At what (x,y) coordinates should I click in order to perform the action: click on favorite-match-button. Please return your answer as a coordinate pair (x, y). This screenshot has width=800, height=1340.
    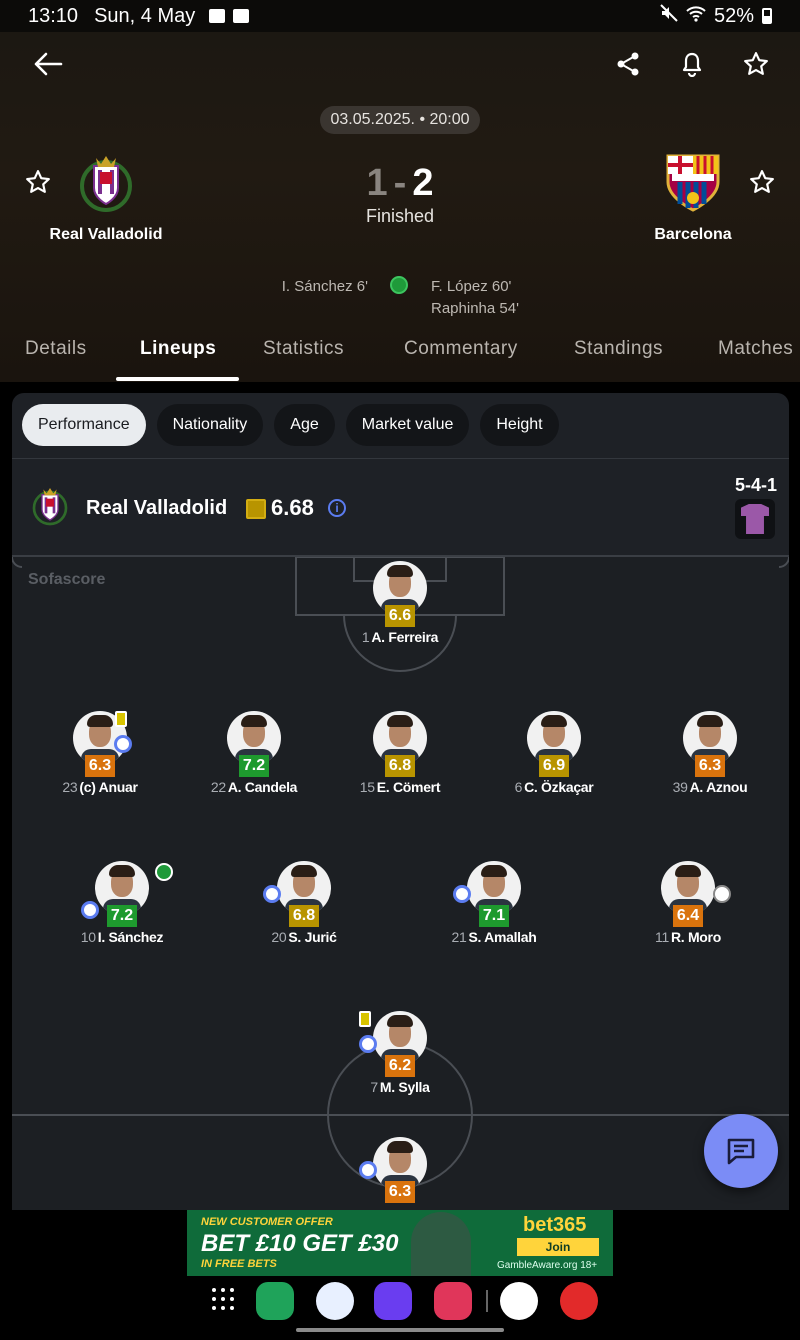
    Looking at the image, I should click on (756, 64).